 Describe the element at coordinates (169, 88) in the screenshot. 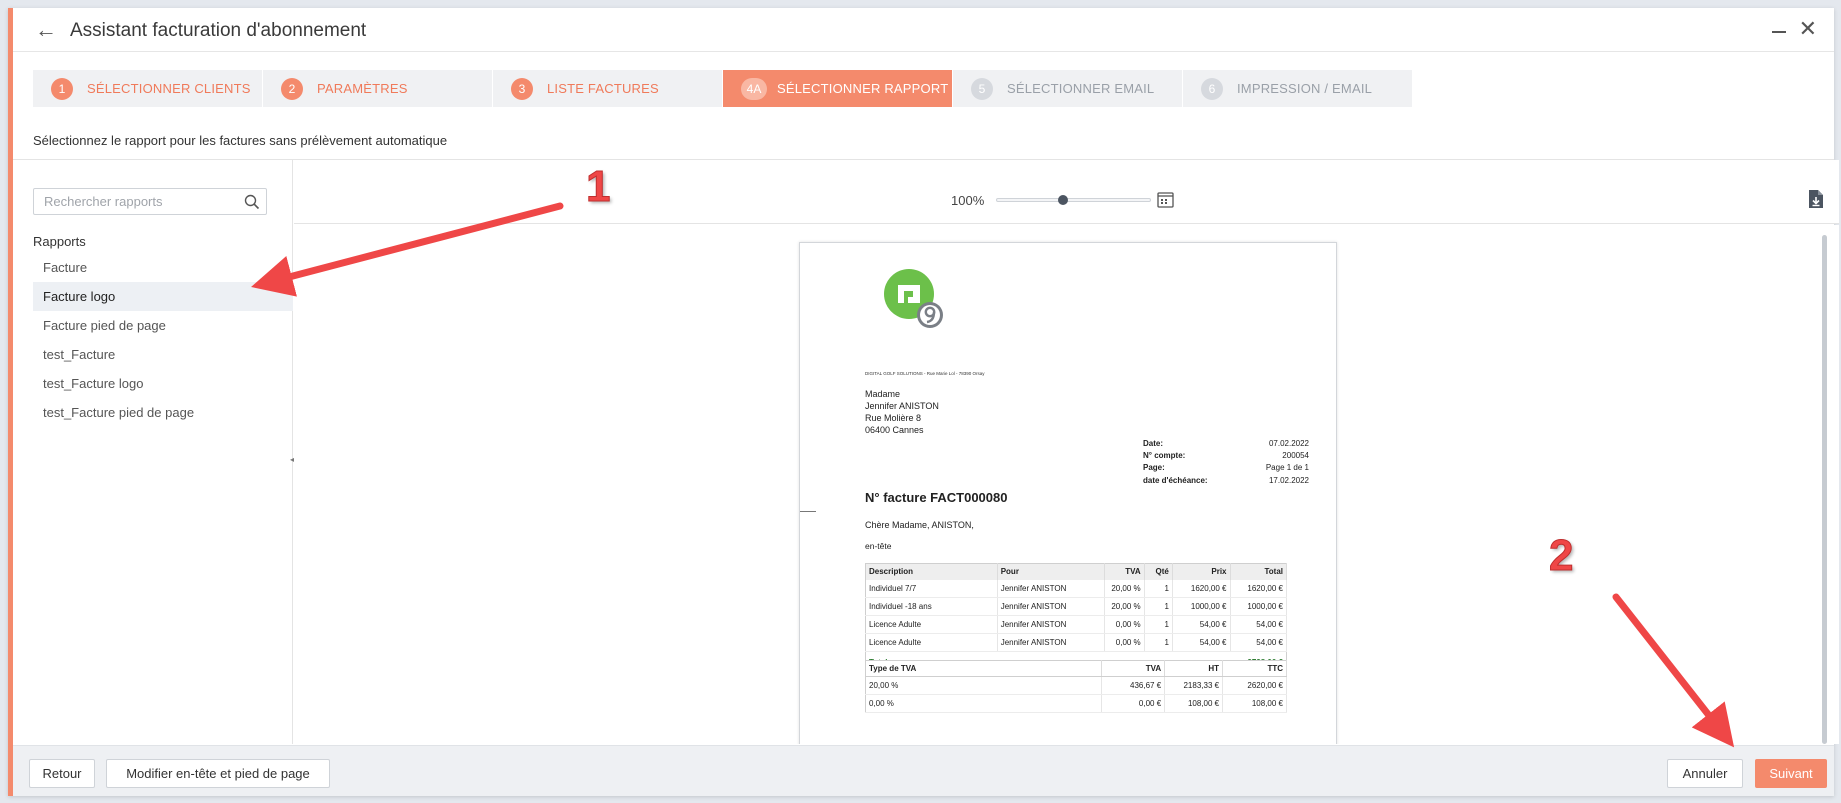

I see `step-label: SÉLECTIONNER CLIENTS` at that location.